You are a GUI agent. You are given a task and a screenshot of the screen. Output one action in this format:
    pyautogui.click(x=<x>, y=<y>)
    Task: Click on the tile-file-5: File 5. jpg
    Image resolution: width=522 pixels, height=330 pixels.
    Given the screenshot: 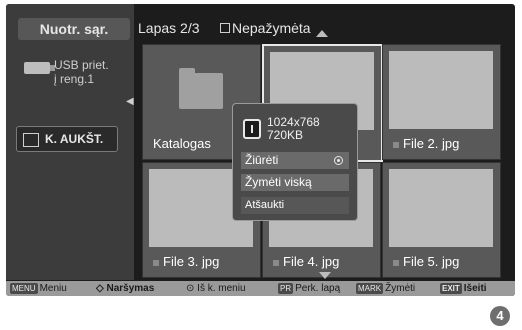 What is the action you would take?
    pyautogui.click(x=441, y=220)
    